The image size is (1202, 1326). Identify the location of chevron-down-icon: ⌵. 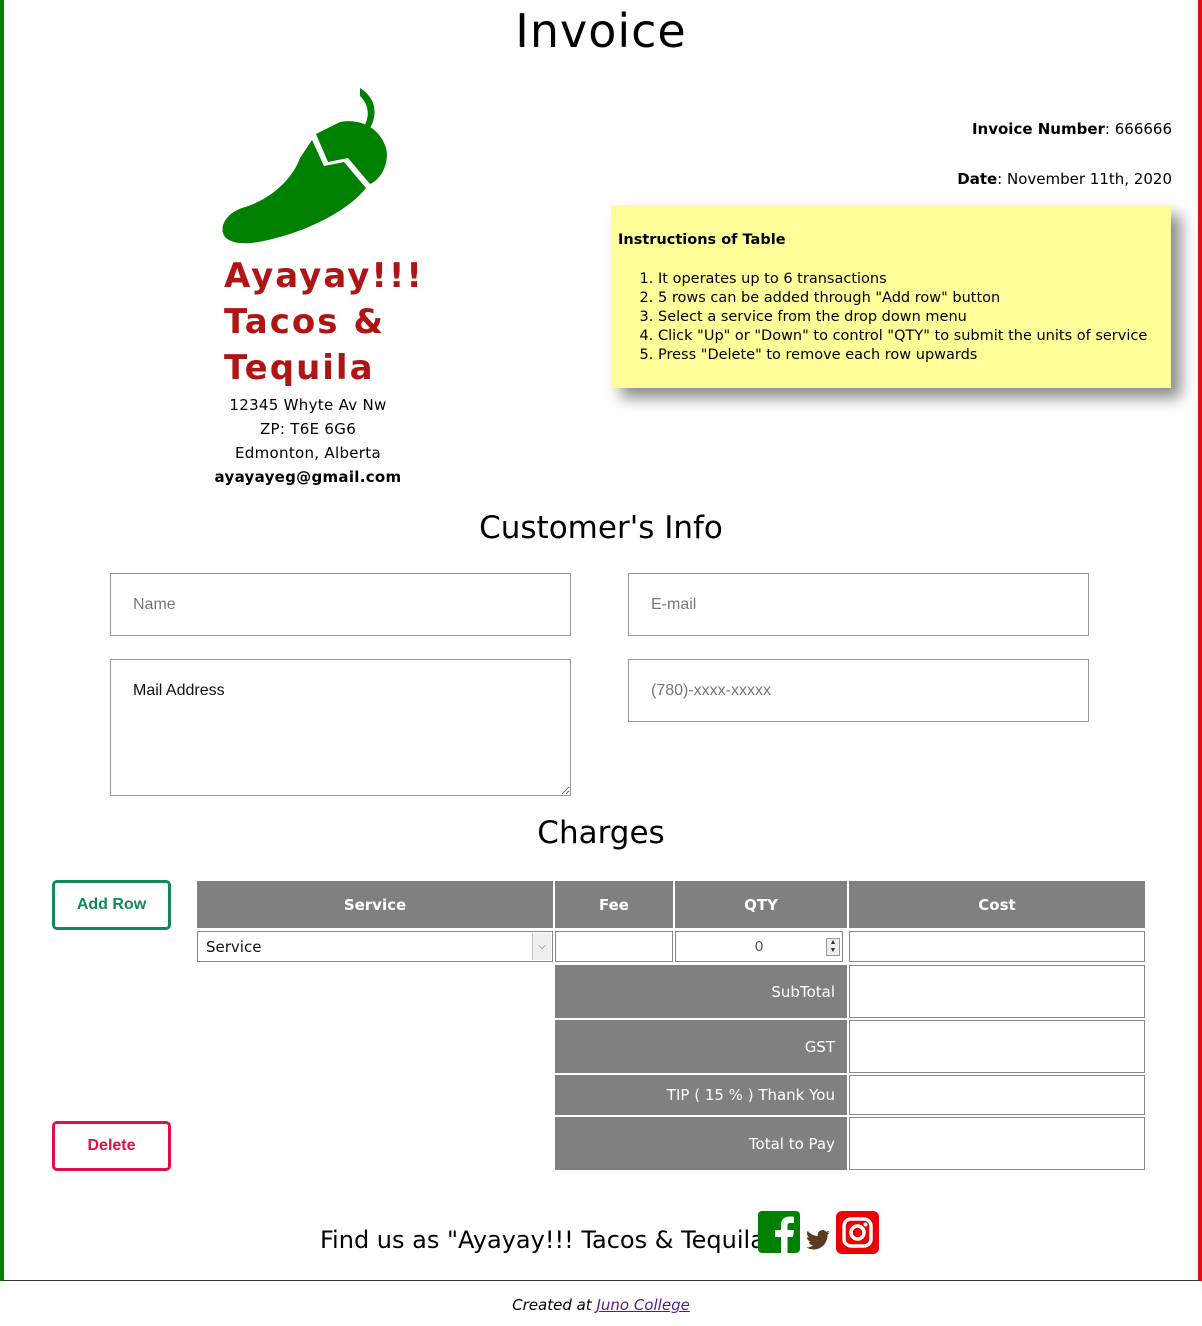
(541, 946).